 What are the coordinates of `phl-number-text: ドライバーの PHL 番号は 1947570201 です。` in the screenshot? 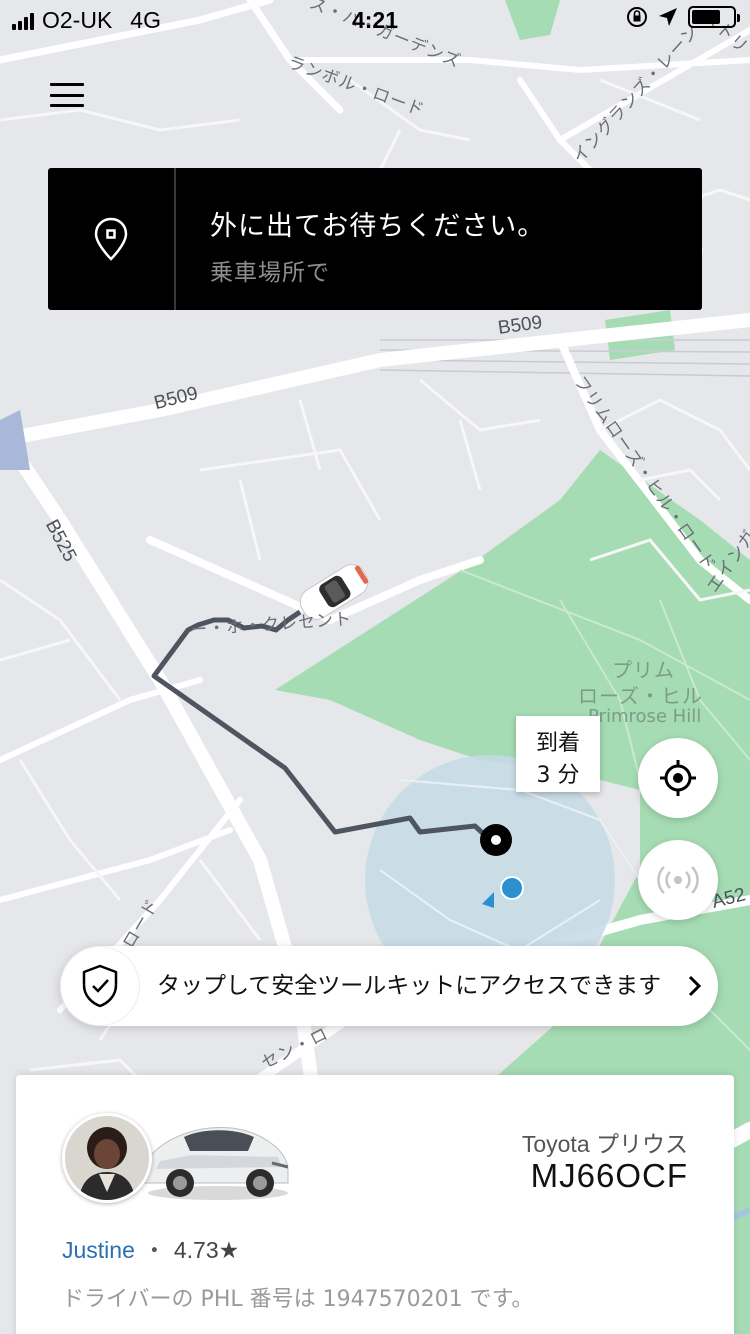 It's located at (298, 1299).